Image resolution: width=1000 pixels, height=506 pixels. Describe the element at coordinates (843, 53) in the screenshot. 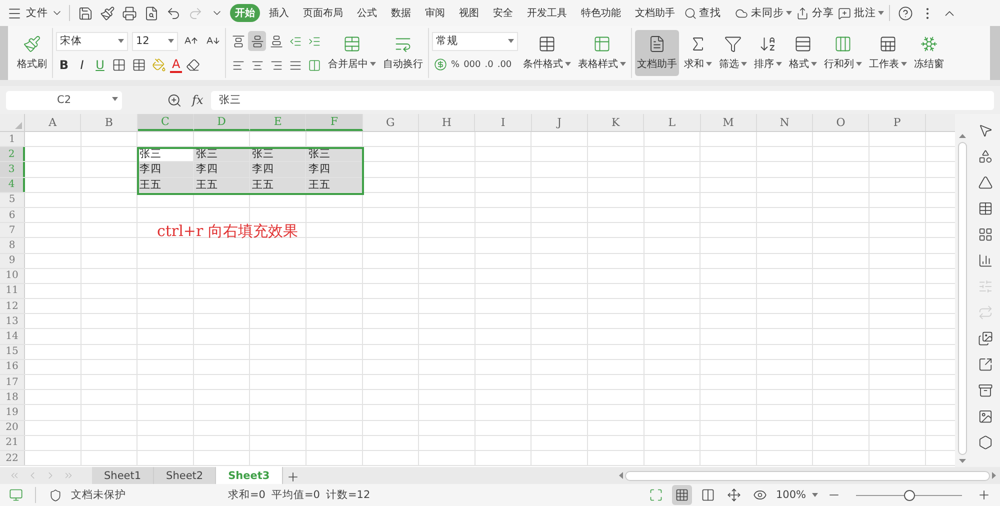

I see `ribbon-button: 行和列` at that location.